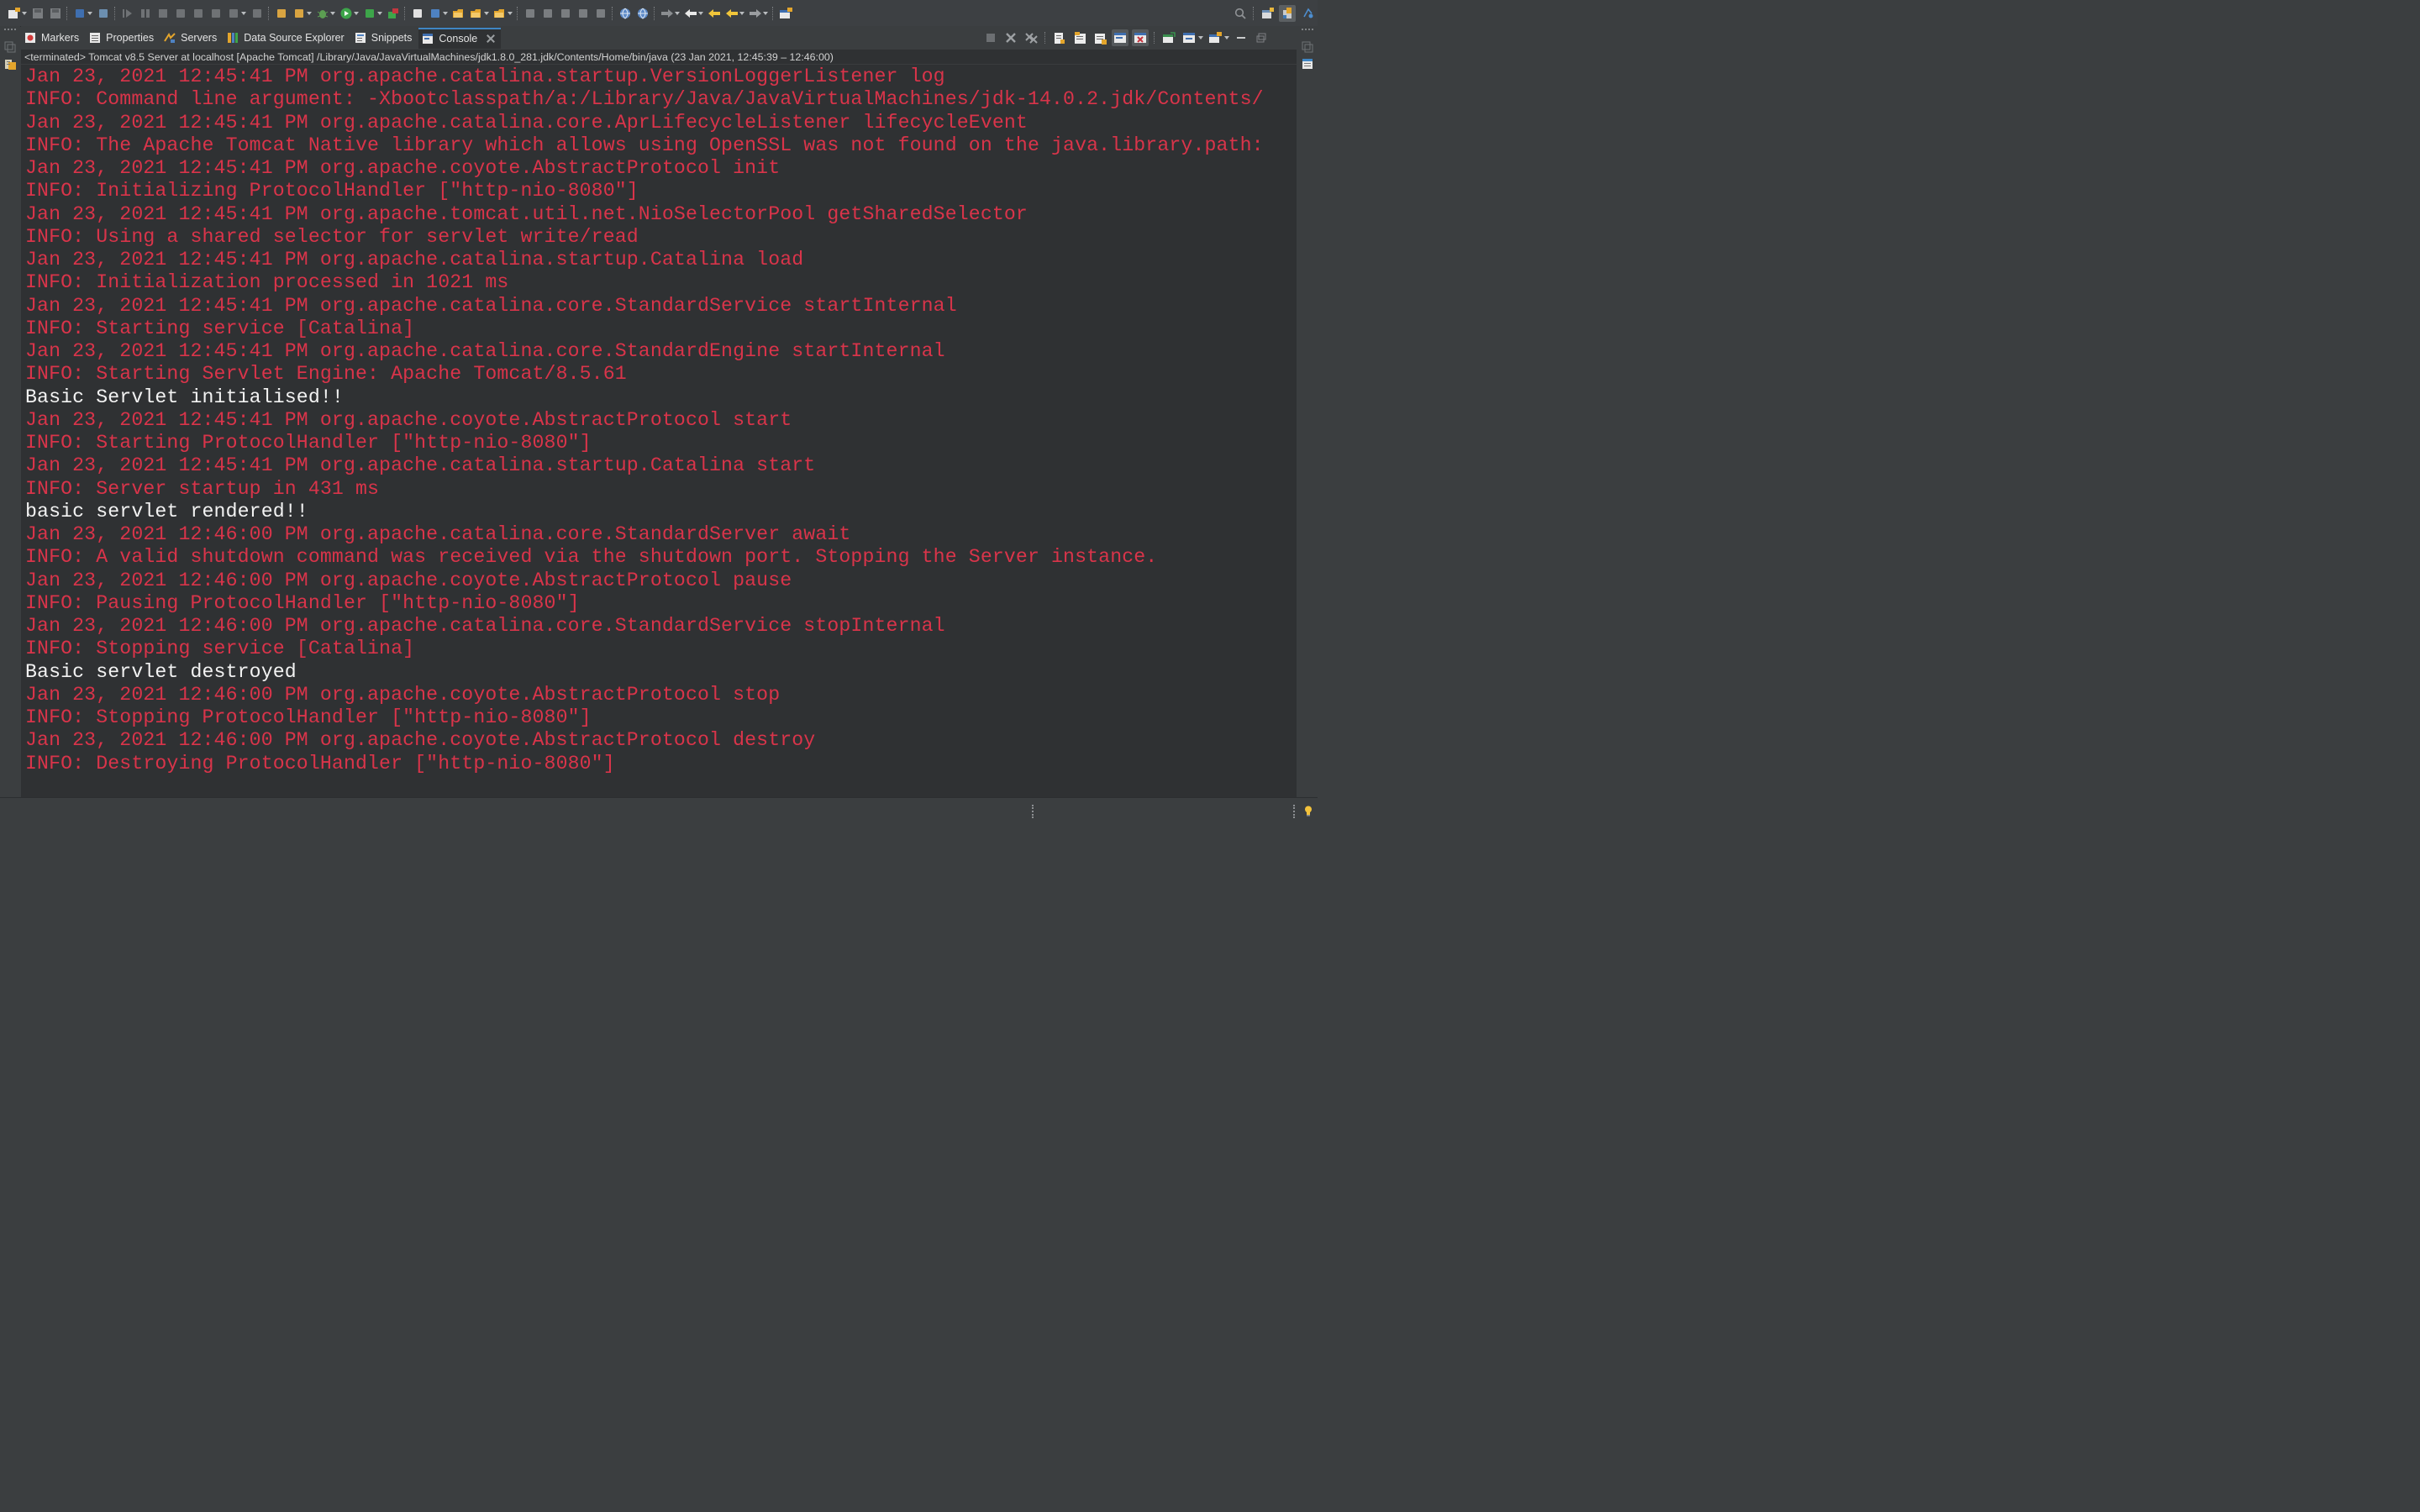  I want to click on open-task-icon, so click(476, 13).